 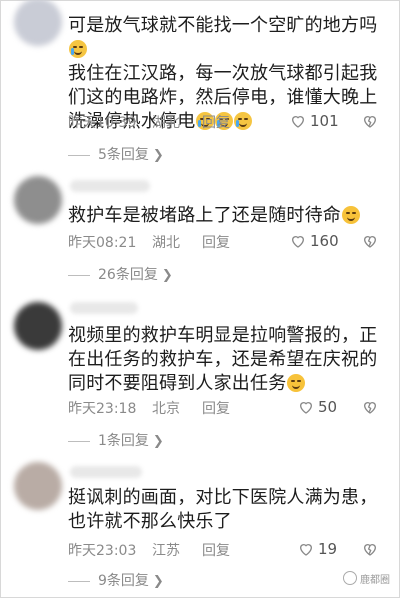 What do you see at coordinates (123, 581) in the screenshot?
I see `replies-count: 9条回复` at bounding box center [123, 581].